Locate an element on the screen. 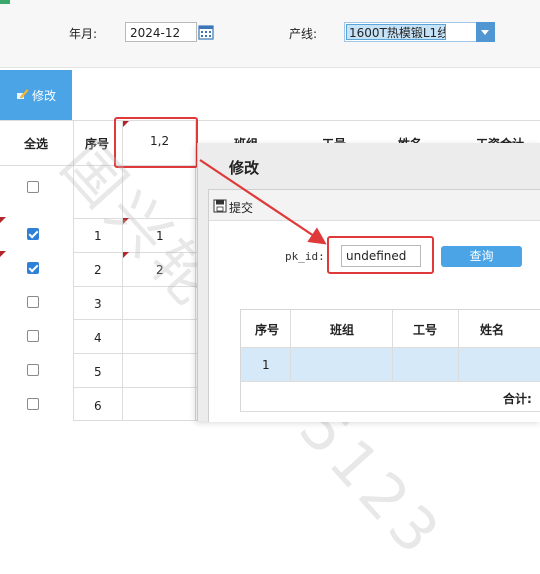  selected-row is located at coordinates (390, 364).